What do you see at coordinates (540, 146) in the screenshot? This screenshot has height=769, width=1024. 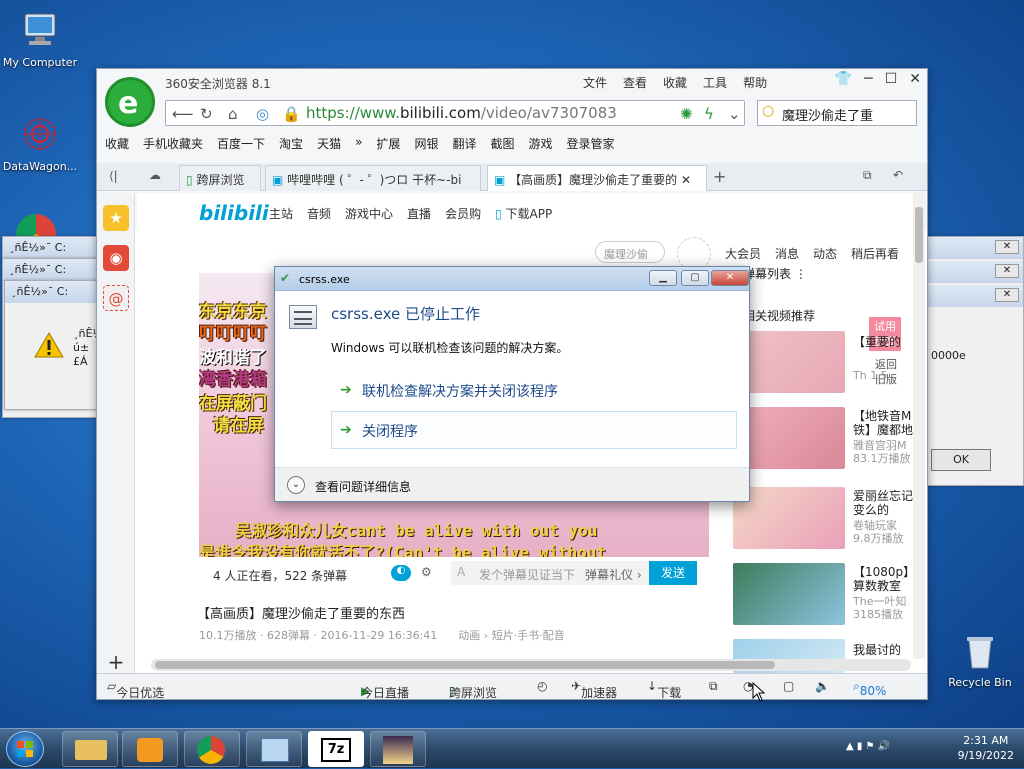 I see `fav-item: 游戏` at bounding box center [540, 146].